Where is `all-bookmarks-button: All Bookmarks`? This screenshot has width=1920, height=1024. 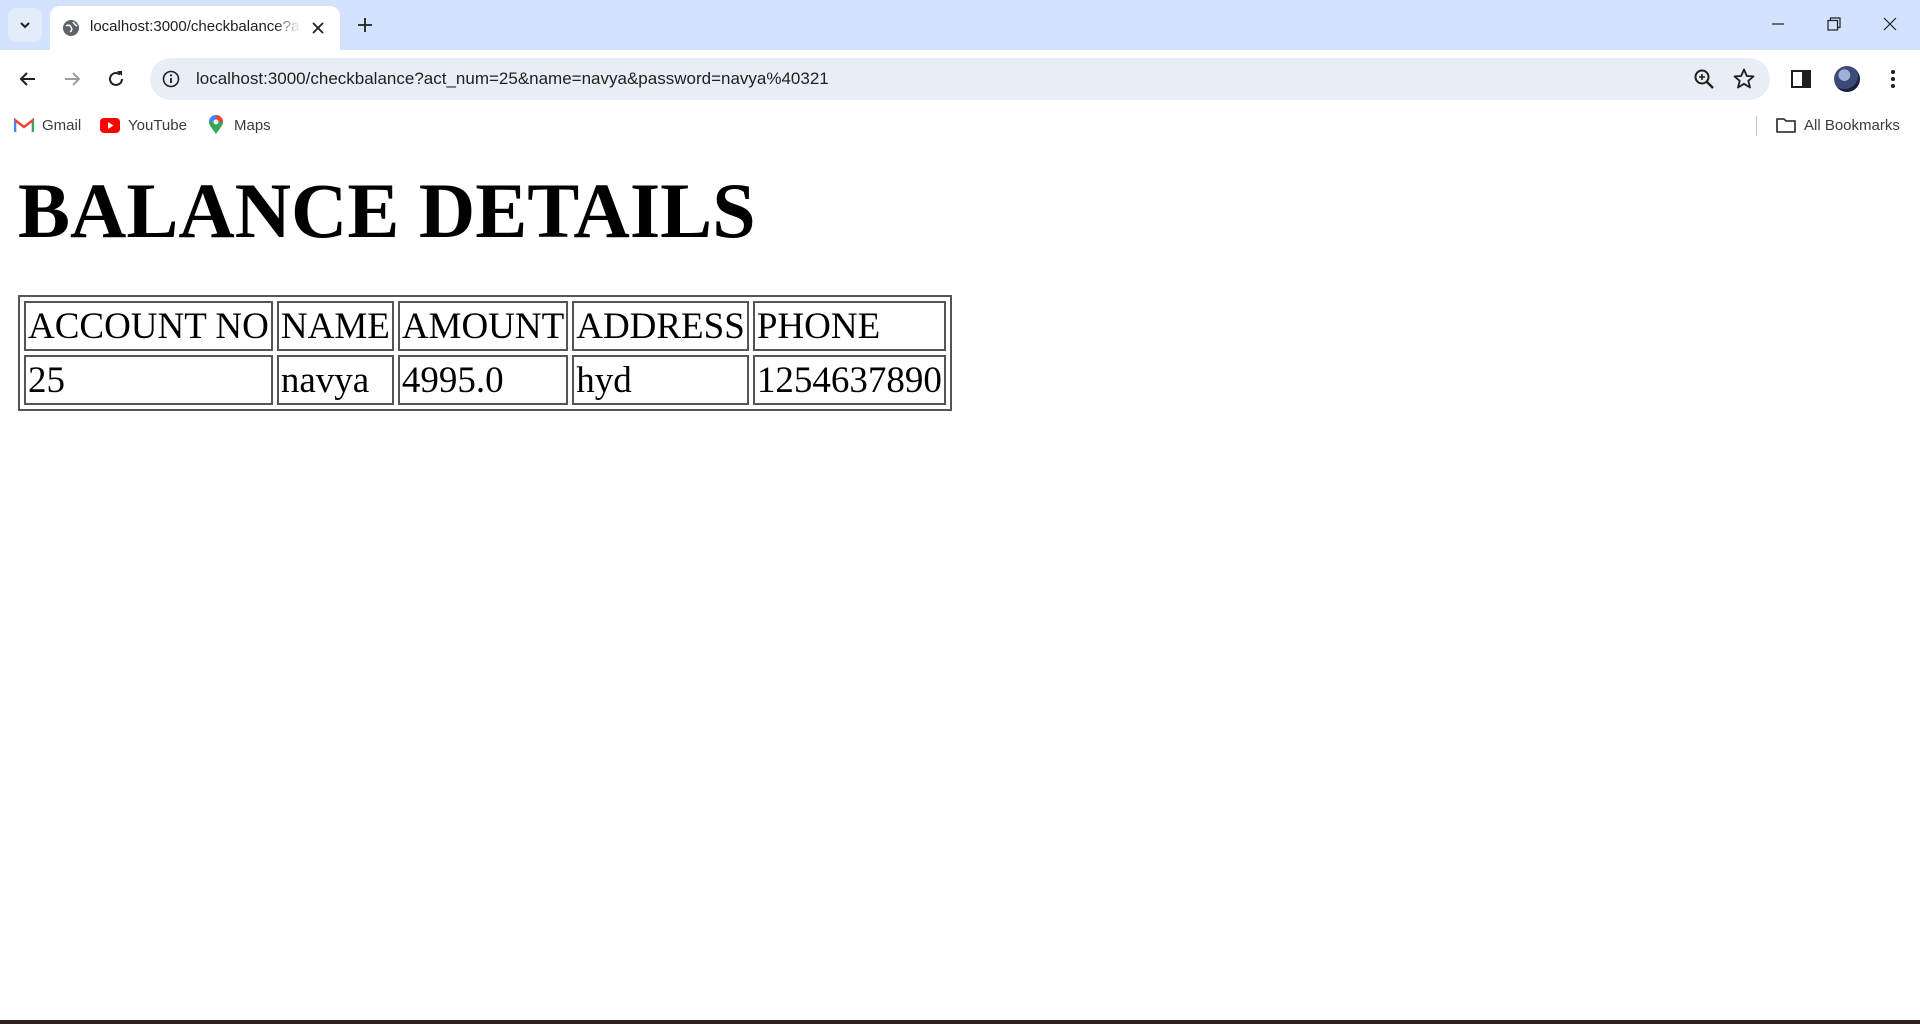 all-bookmarks-button: All Bookmarks is located at coordinates (1838, 125).